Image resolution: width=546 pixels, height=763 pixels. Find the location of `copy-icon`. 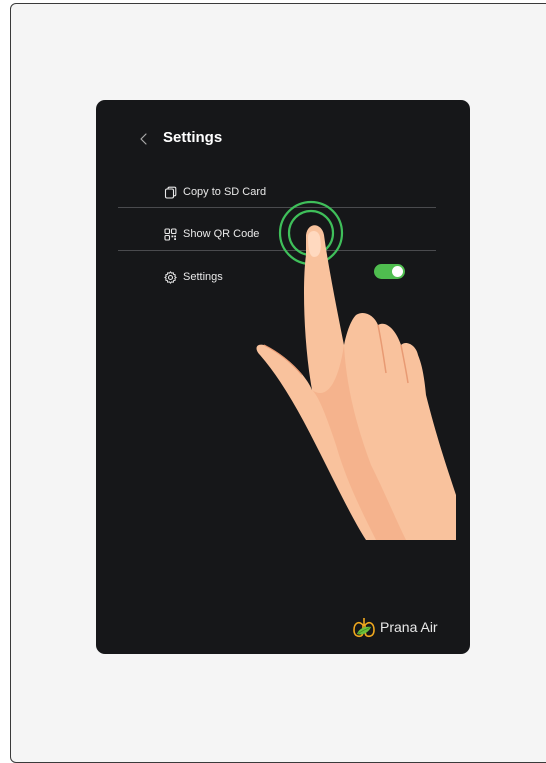

copy-icon is located at coordinates (170, 192).